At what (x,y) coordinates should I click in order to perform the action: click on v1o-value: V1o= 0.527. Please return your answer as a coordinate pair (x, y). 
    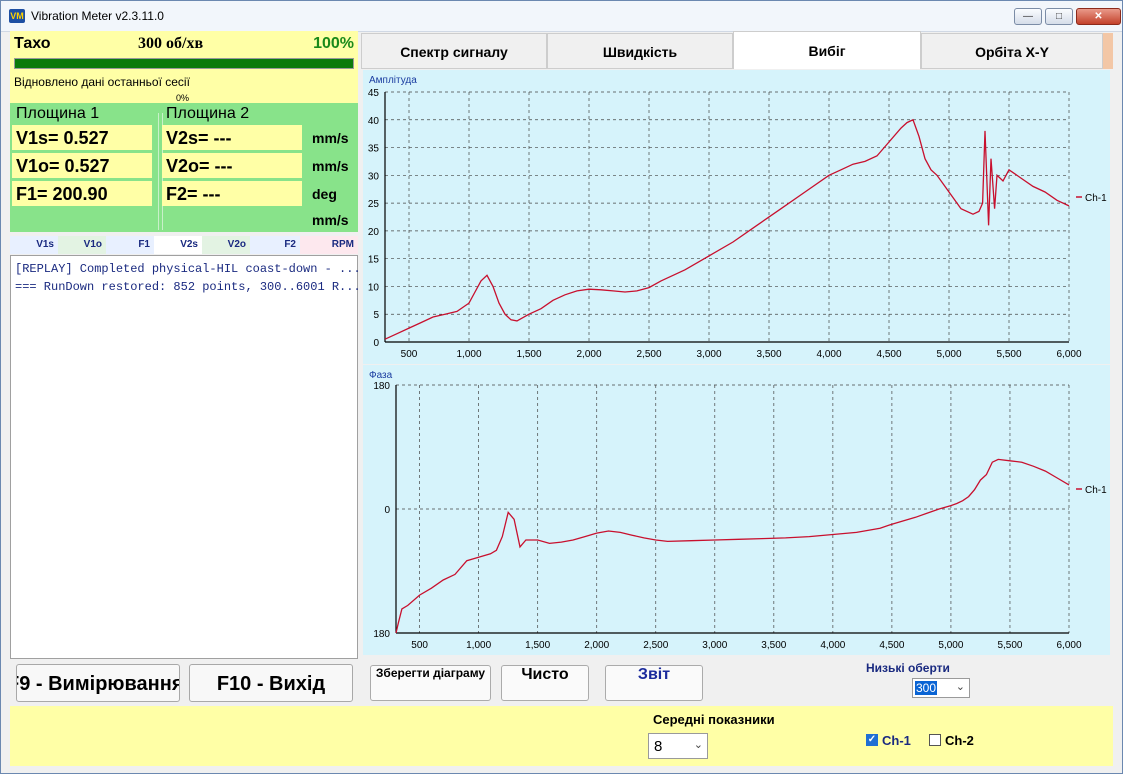
    Looking at the image, I should click on (82, 165).